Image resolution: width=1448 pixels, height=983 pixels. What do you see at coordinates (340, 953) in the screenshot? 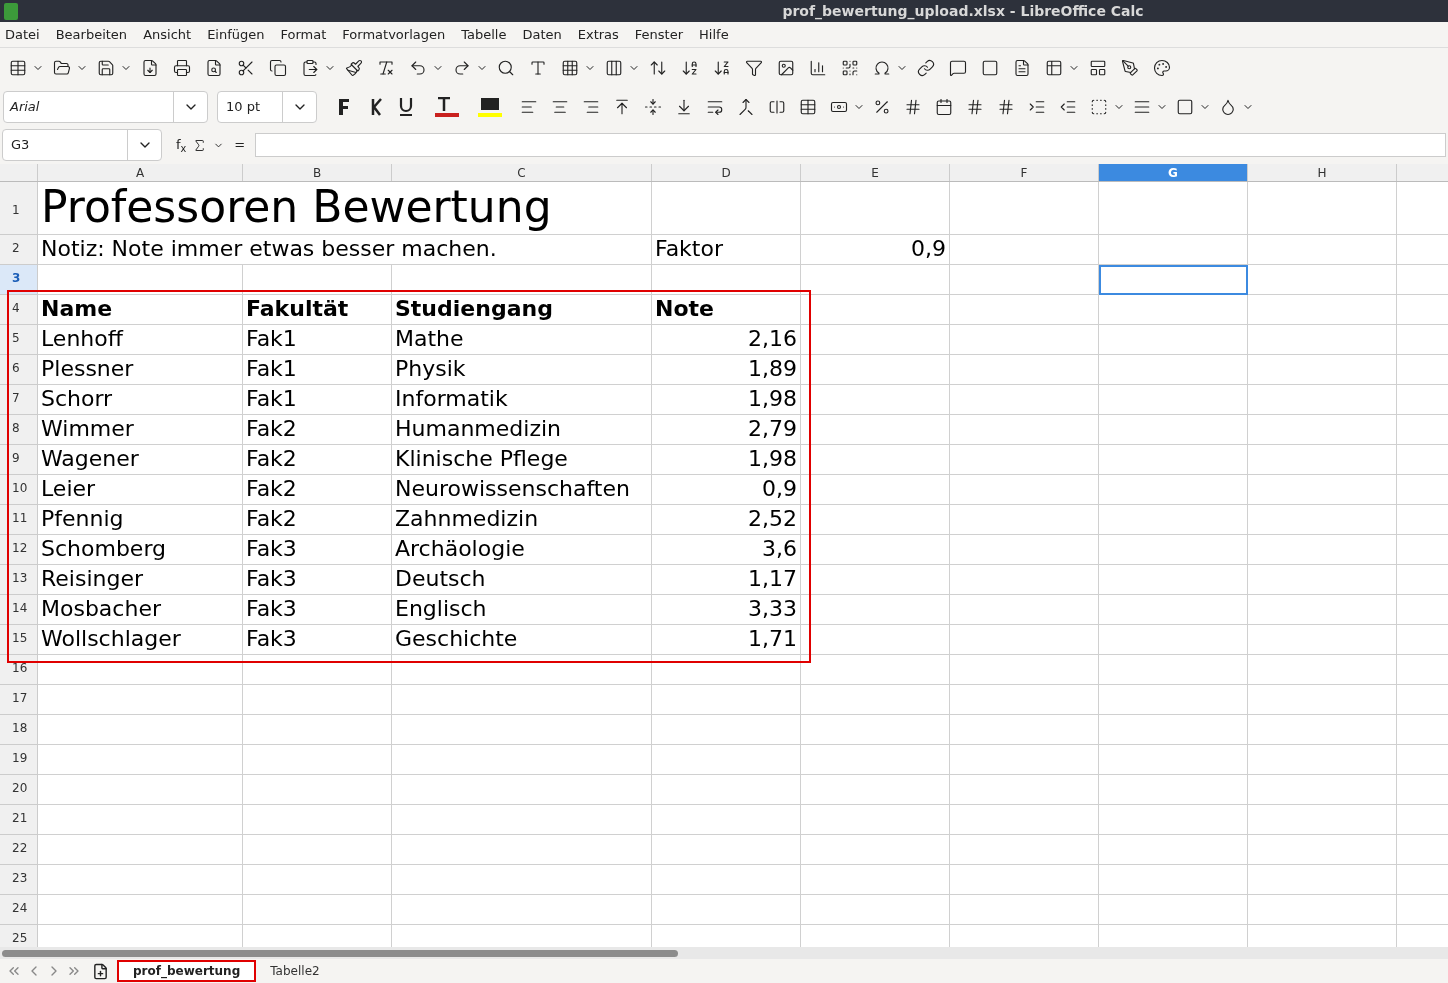
I see `scrollbar` at bounding box center [340, 953].